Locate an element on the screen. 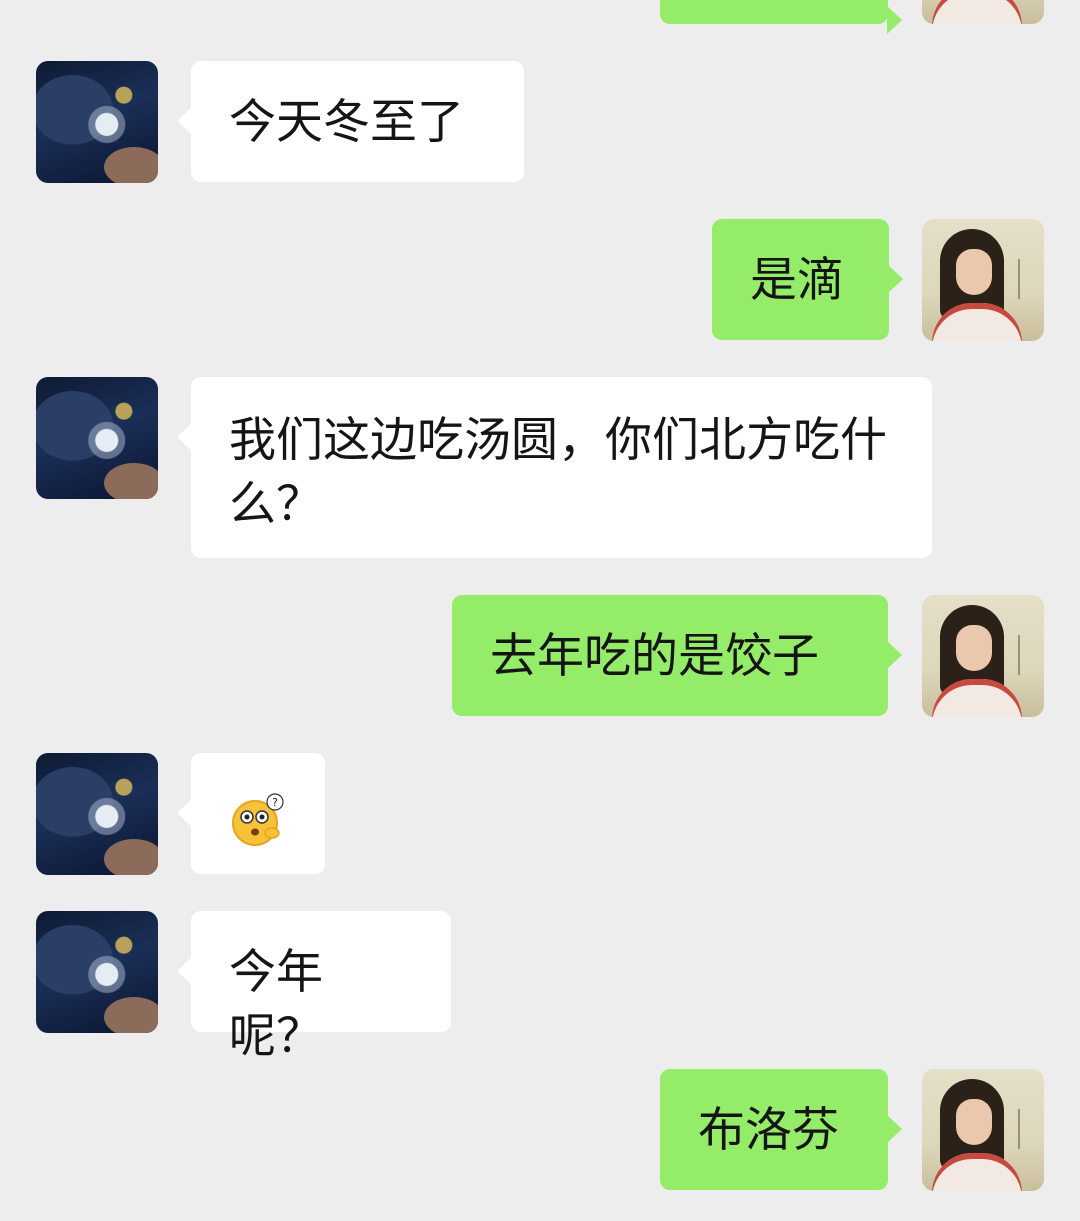 This screenshot has width=1080, height=1221. message-text: 是滴 is located at coordinates (797, 280).